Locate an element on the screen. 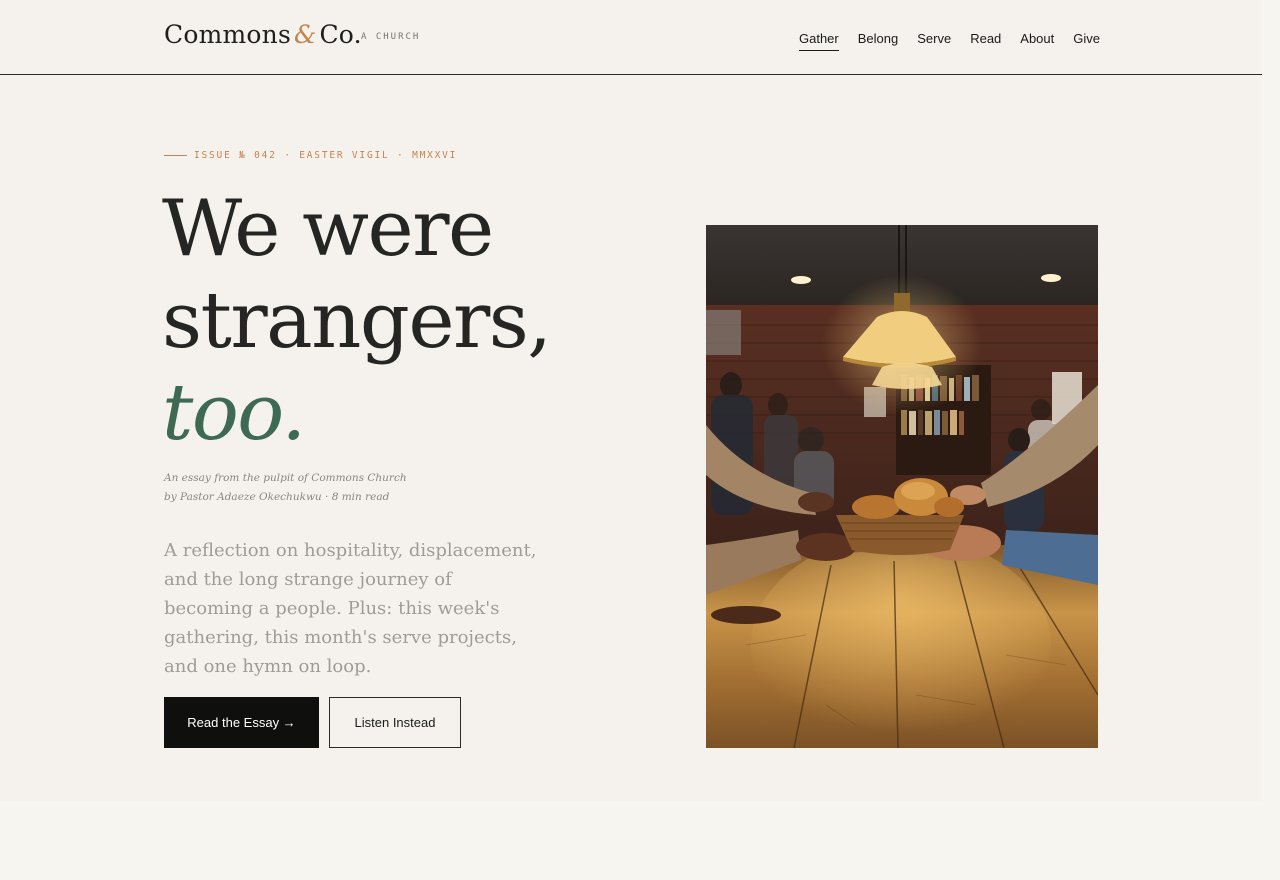 This screenshot has width=1280, height=880. brand-logo: Commons & Co. is located at coordinates (263, 34).